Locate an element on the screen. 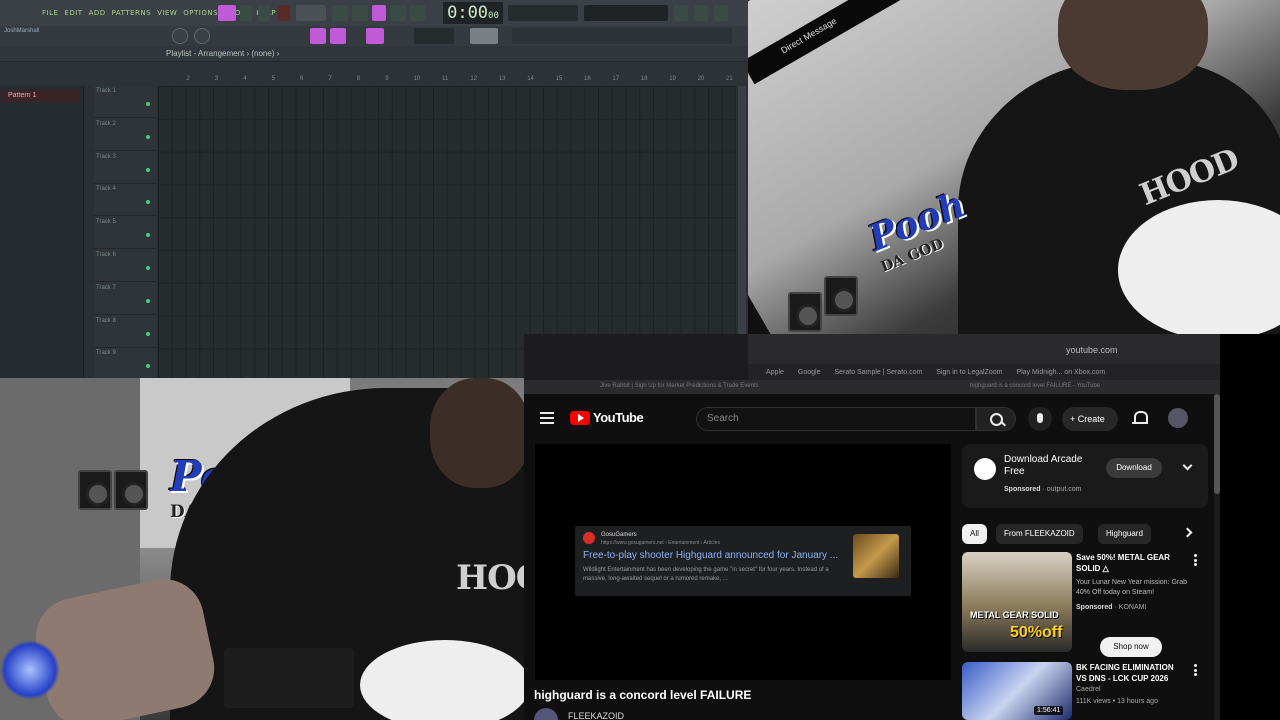 The width and height of the screenshot is (1280, 720). page-scrollbar is located at coordinates (1217, 444).